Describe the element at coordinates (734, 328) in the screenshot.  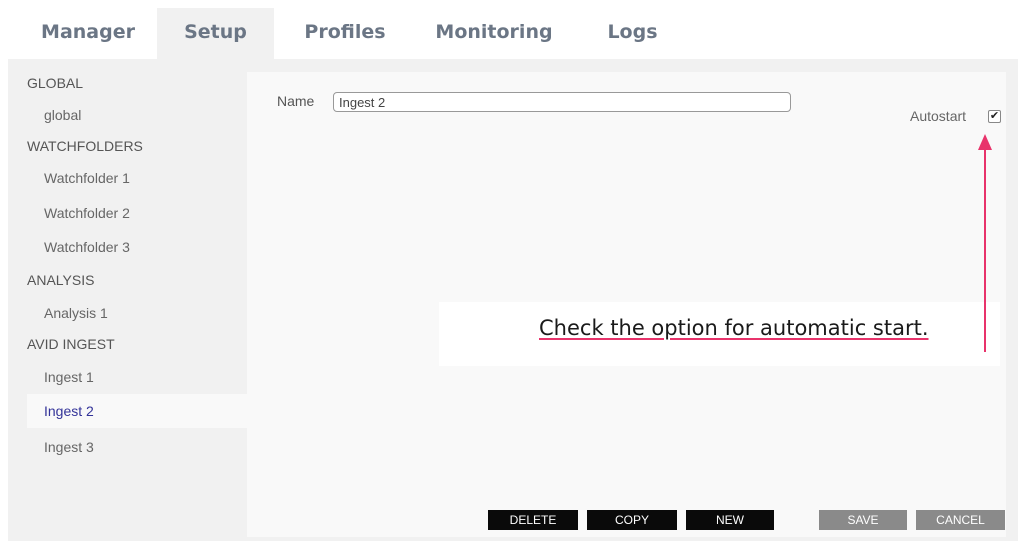
I see `annotation-text: Check the option for automatic start.` at that location.